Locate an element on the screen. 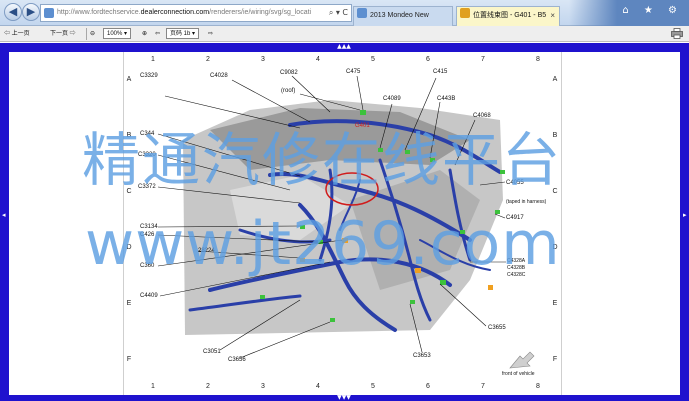  label-c4409: C4409 is located at coordinates (149, 296).